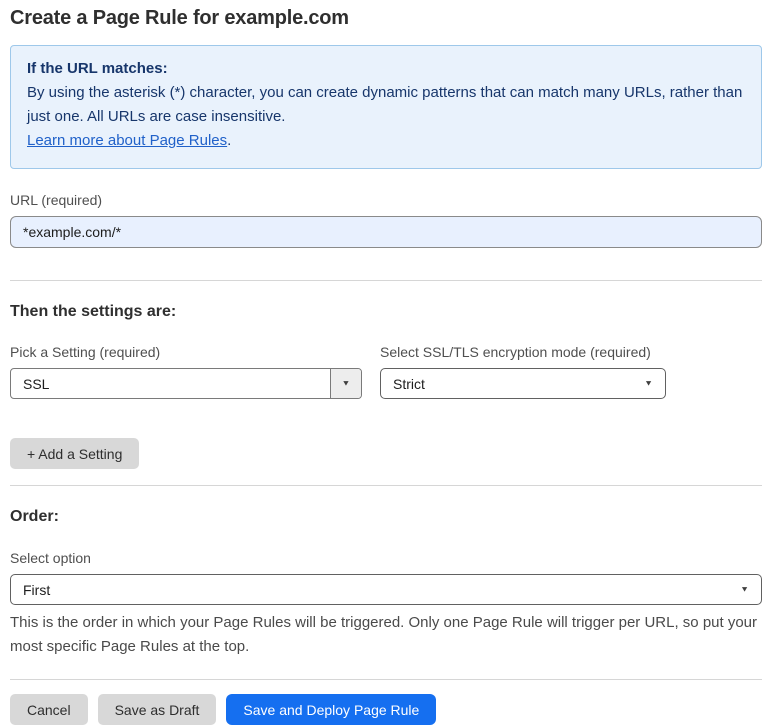 The width and height of the screenshot is (772, 725). I want to click on order-select-label: Select option, so click(50, 558).